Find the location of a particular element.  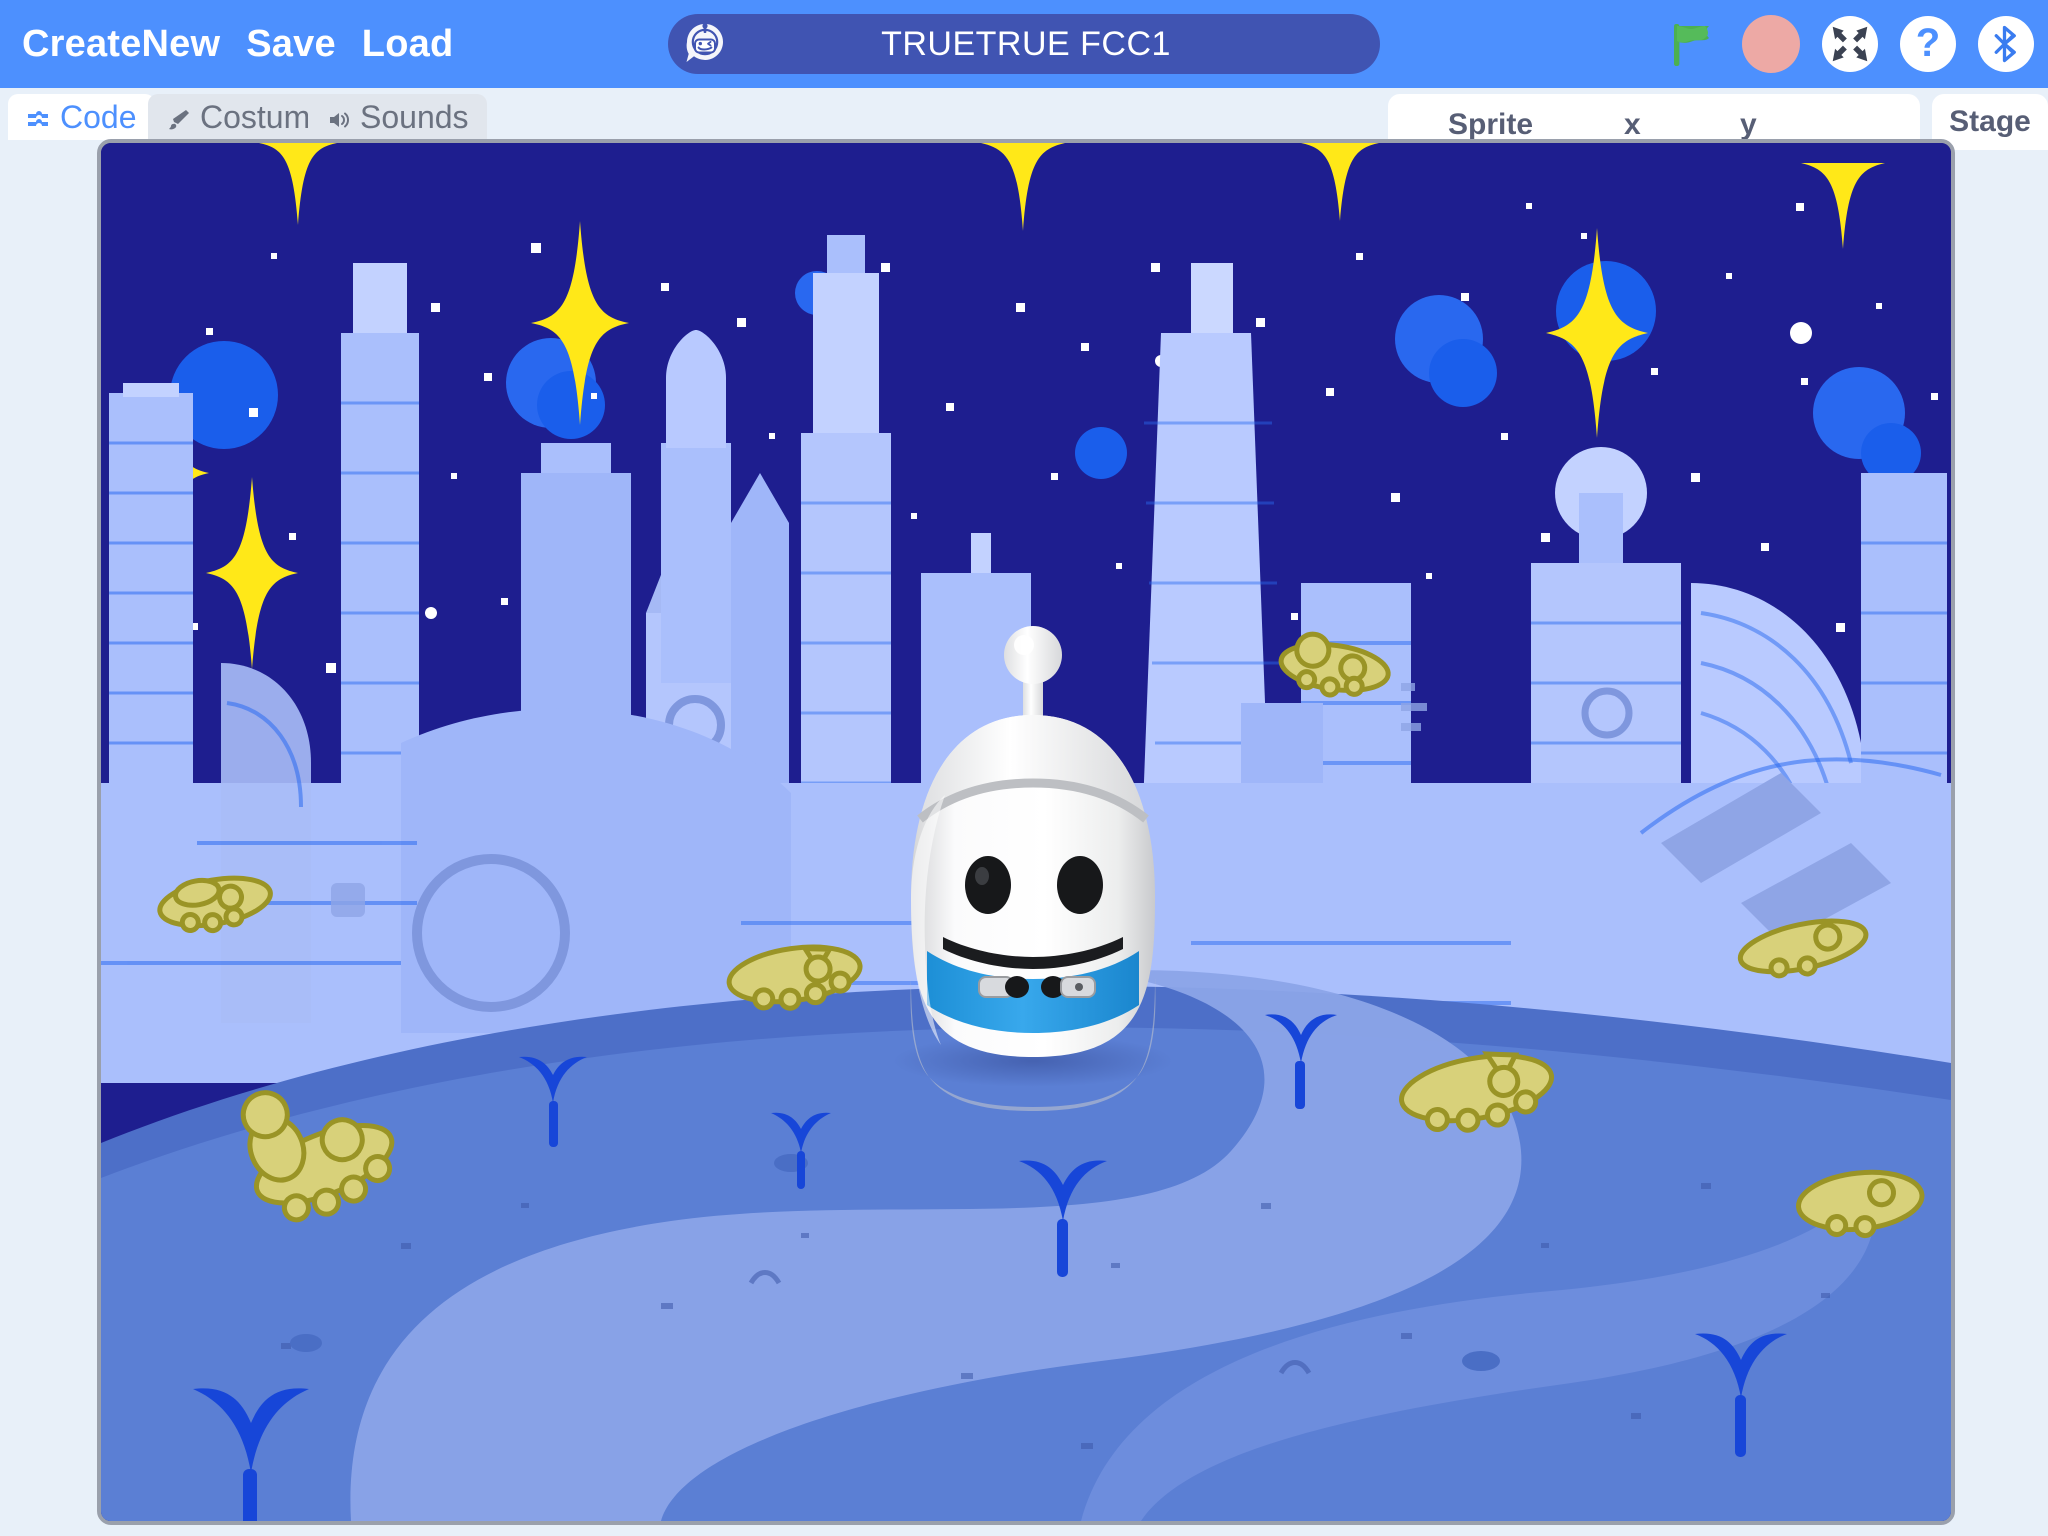

green-flag-icon is located at coordinates (1691, 45).